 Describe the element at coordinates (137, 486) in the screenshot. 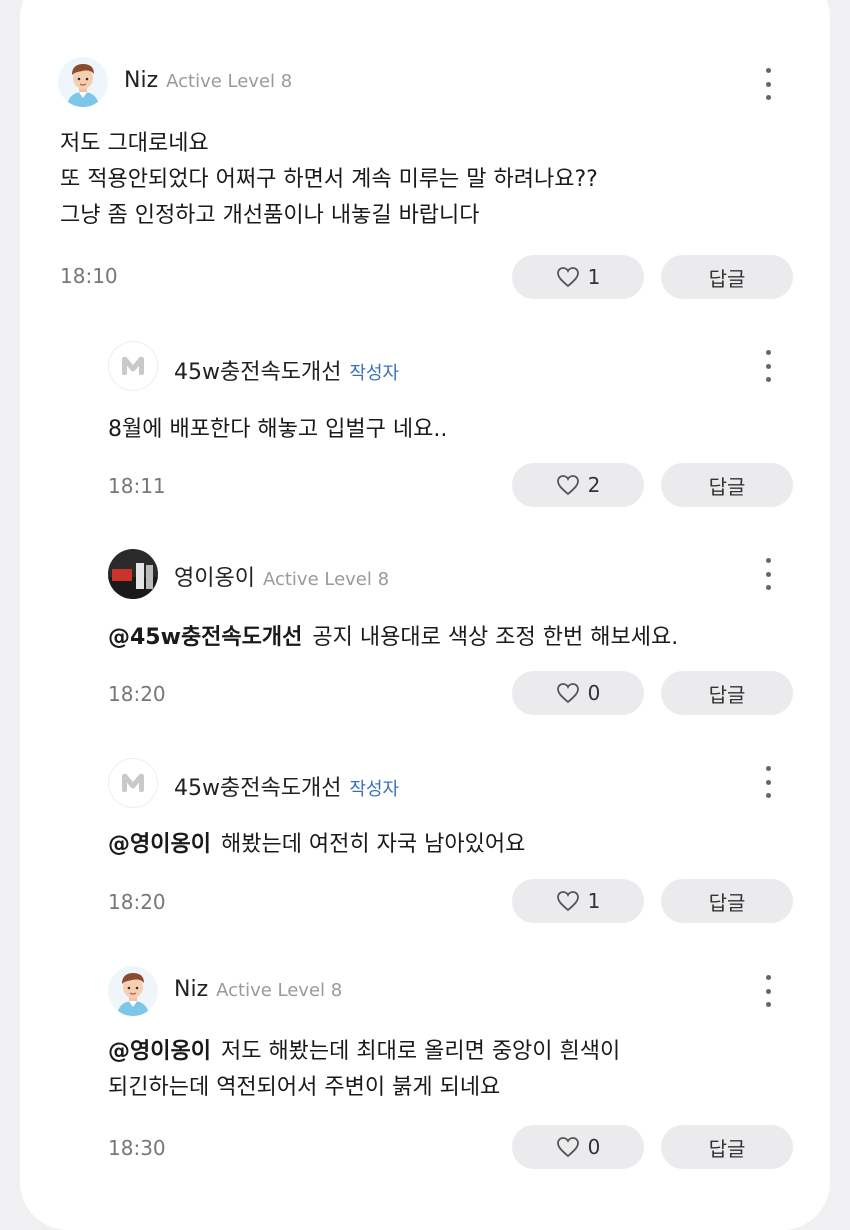

I see `comment-time: 18:11` at that location.